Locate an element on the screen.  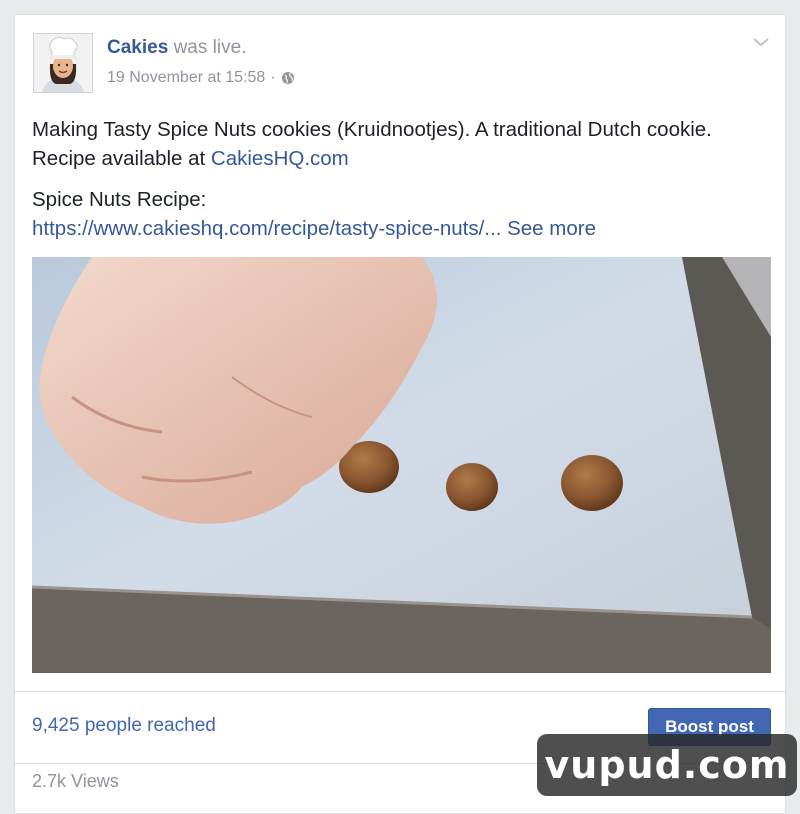
footer-divider is located at coordinates (400, 691).